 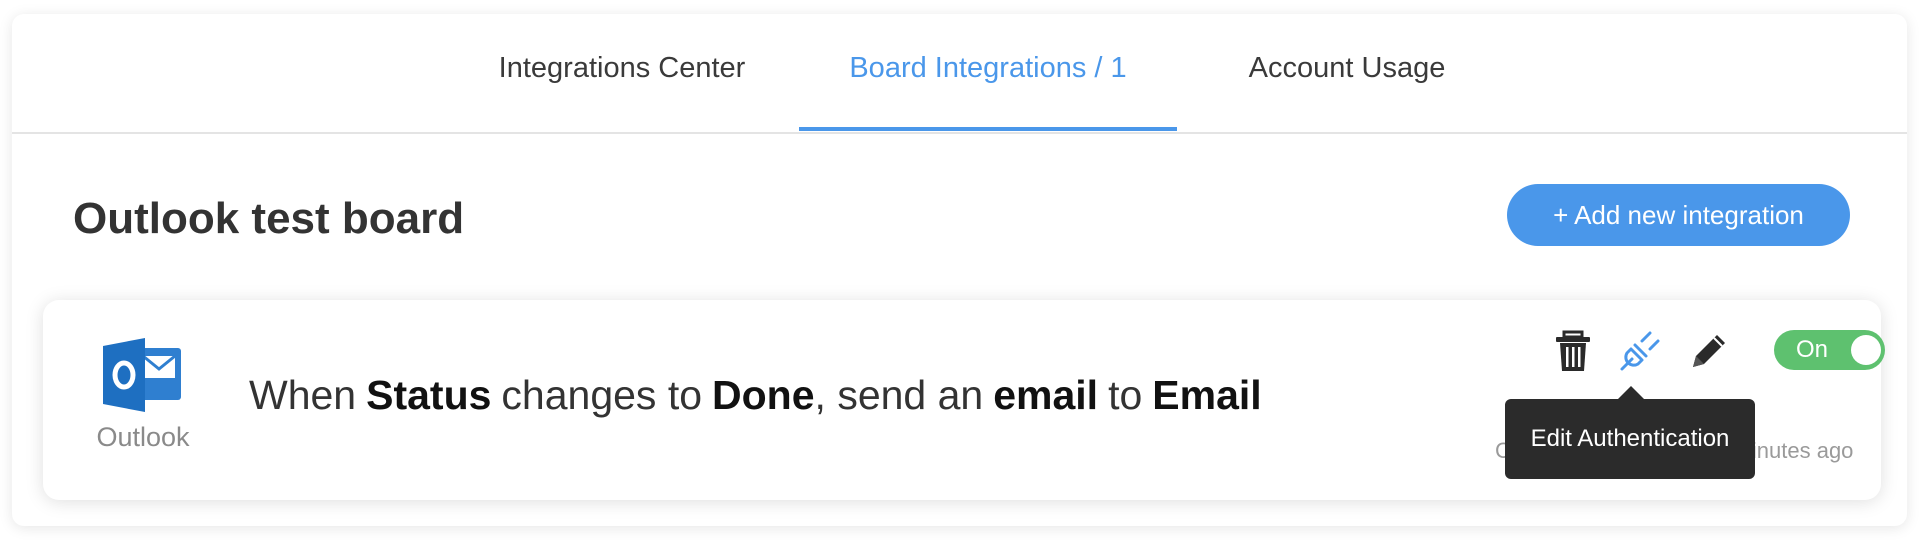 What do you see at coordinates (428, 395) in the screenshot?
I see `recipe-column: Status` at bounding box center [428, 395].